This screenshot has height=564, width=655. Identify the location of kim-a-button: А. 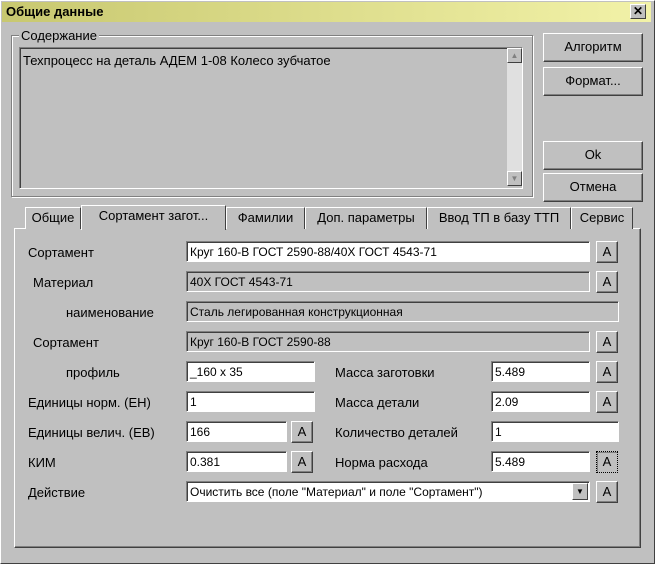
(302, 462).